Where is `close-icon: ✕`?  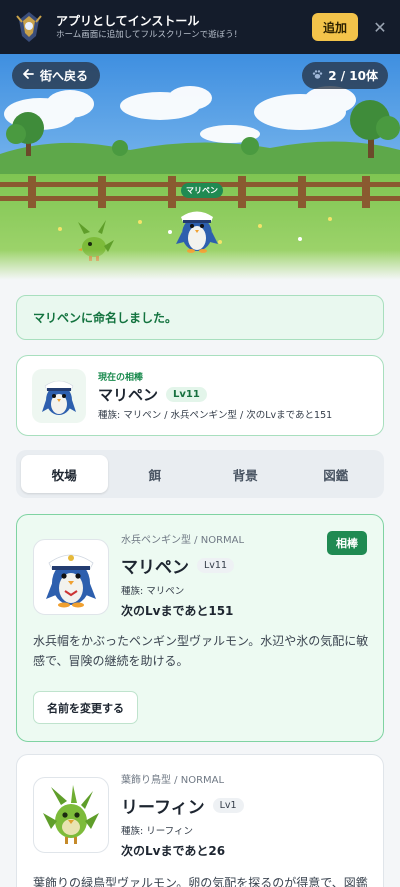 close-icon: ✕ is located at coordinates (380, 27).